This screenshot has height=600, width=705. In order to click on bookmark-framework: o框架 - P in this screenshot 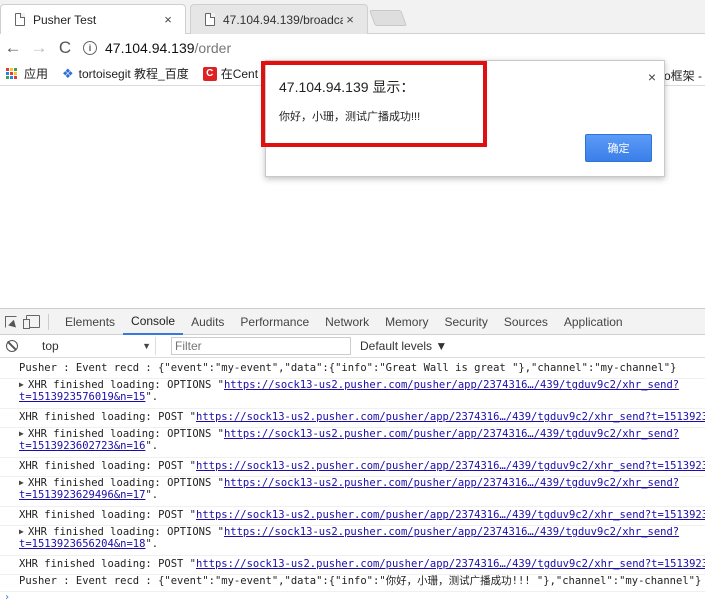, I will do `click(684, 75)`.